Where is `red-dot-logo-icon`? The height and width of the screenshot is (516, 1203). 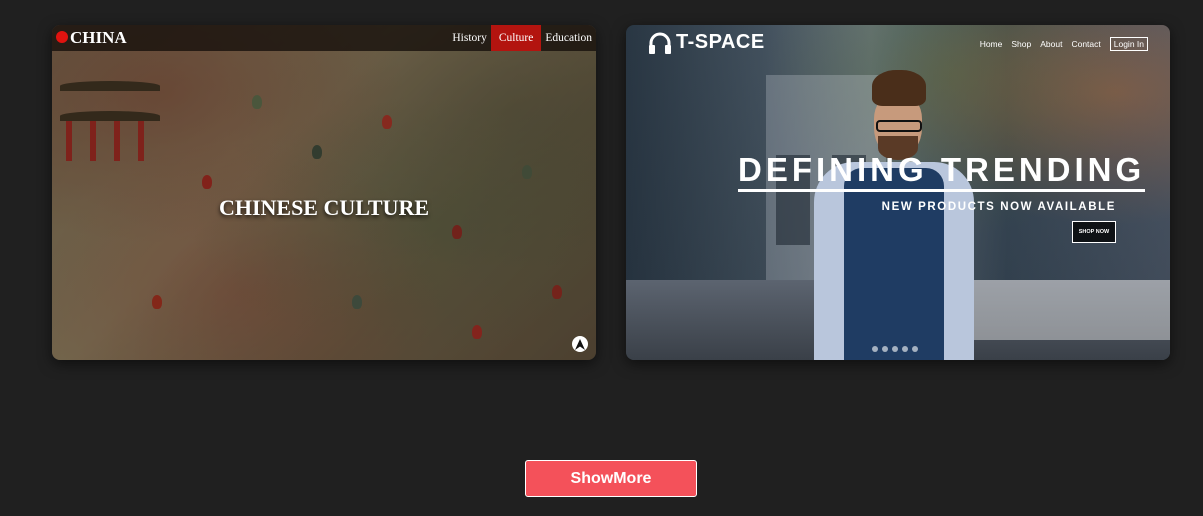
red-dot-logo-icon is located at coordinates (62, 37).